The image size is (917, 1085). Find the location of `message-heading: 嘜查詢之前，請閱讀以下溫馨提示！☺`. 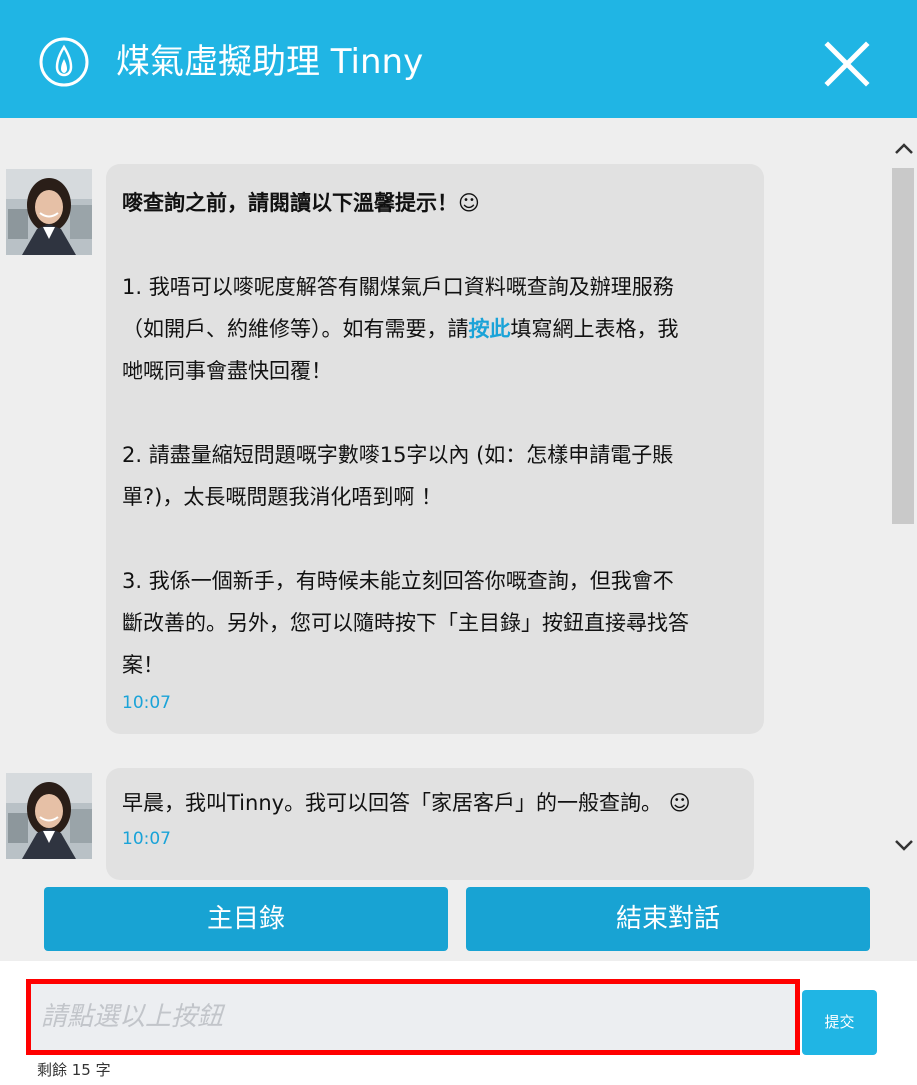

message-heading: 嘜查詢之前，請閱讀以下溫馨提示！☺ is located at coordinates (301, 203).